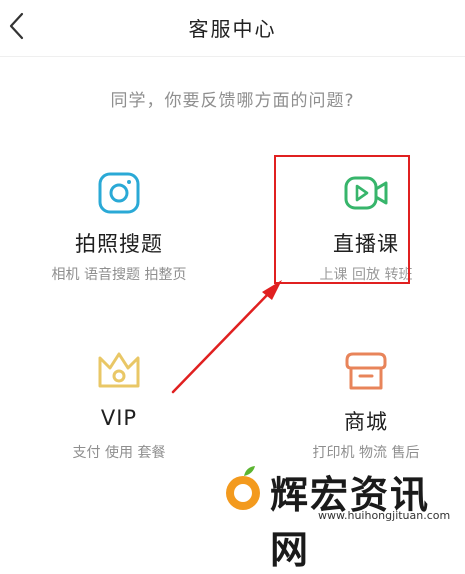  What do you see at coordinates (366, 371) in the screenshot?
I see `shop-icon` at bounding box center [366, 371].